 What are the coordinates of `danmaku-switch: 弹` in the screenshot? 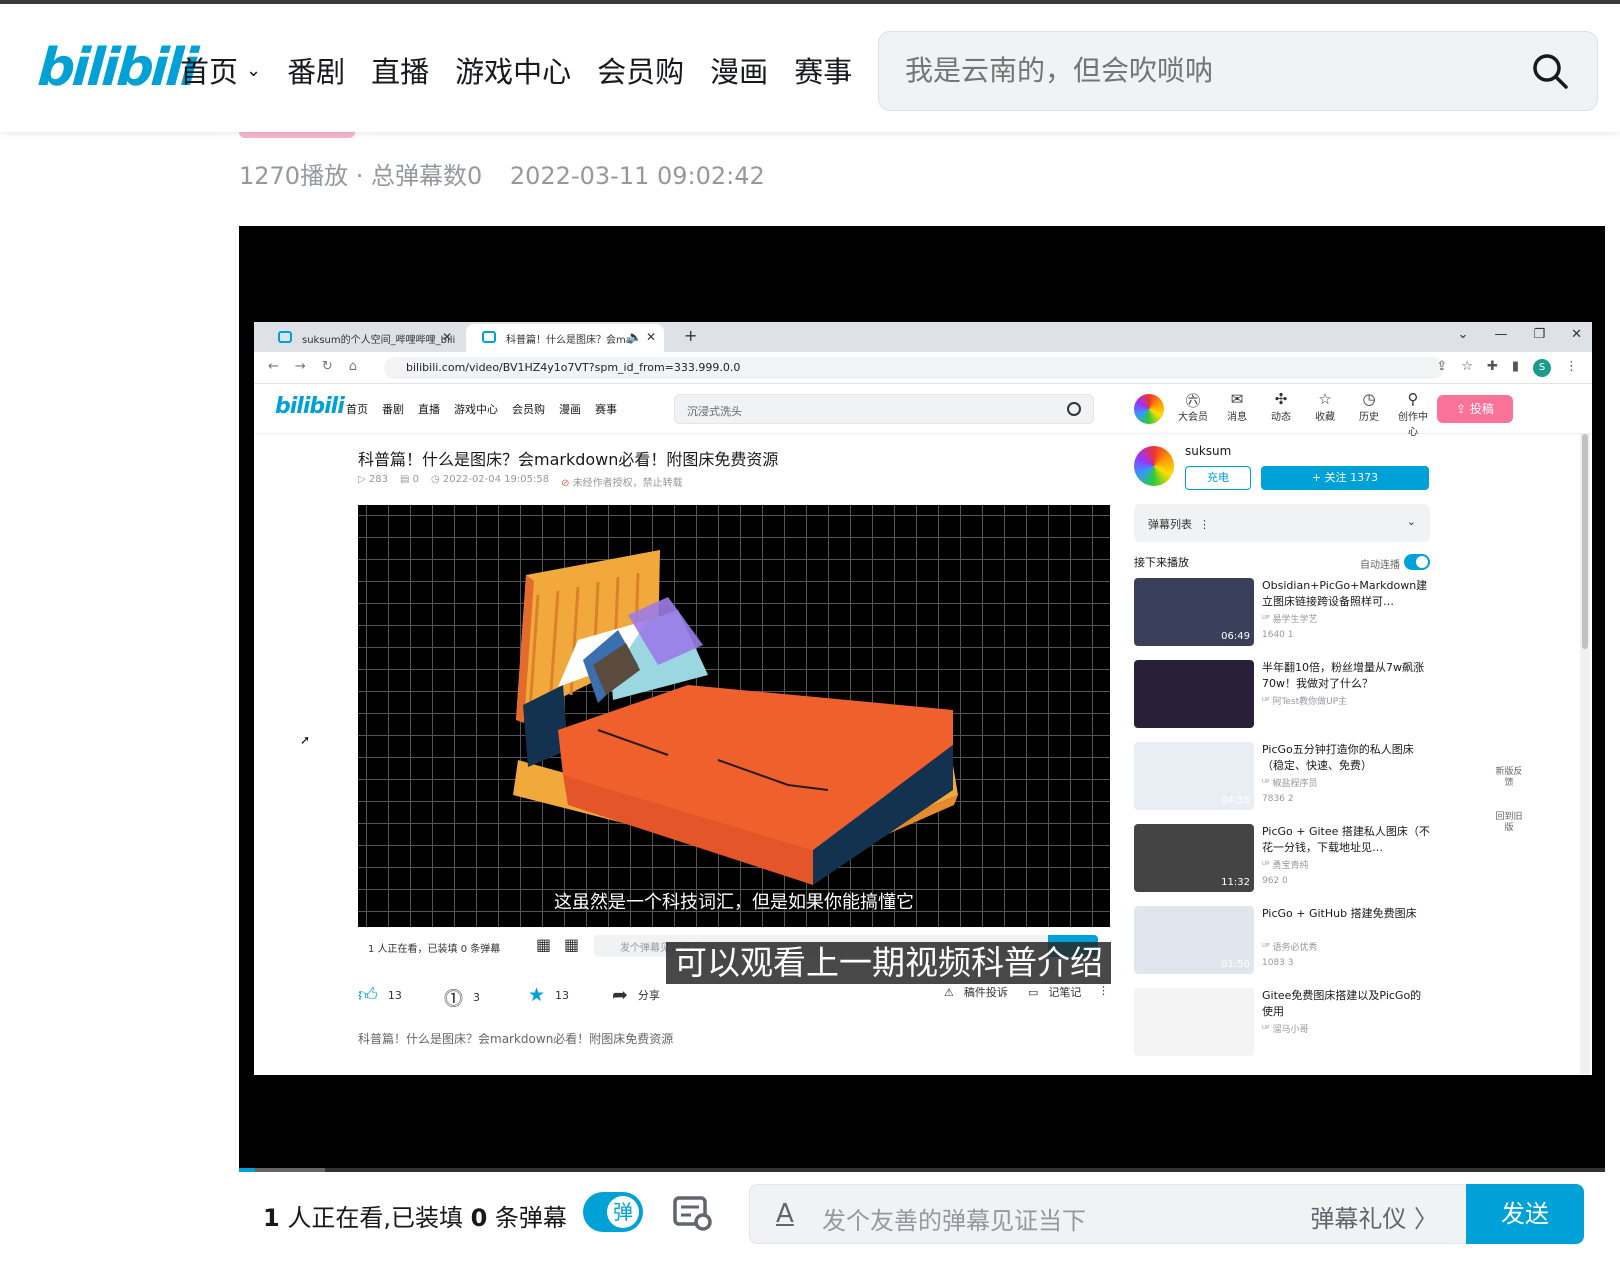 It's located at (613, 1212).